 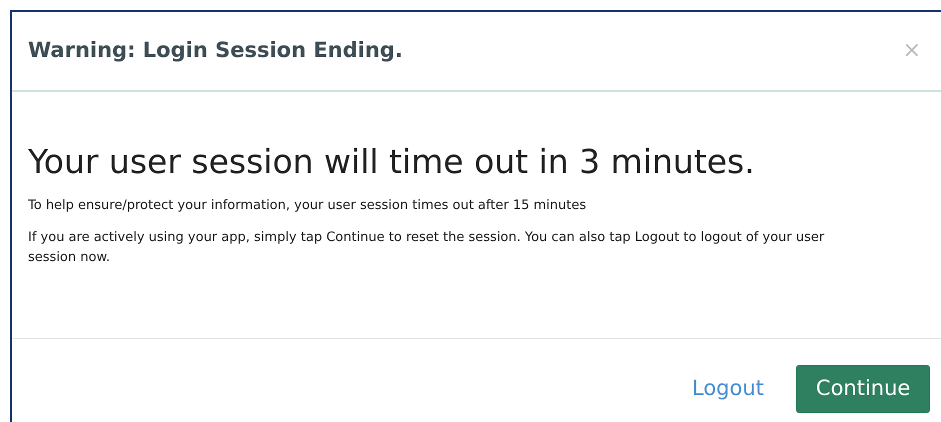 What do you see at coordinates (911, 51) in the screenshot?
I see `close-button: ×` at bounding box center [911, 51].